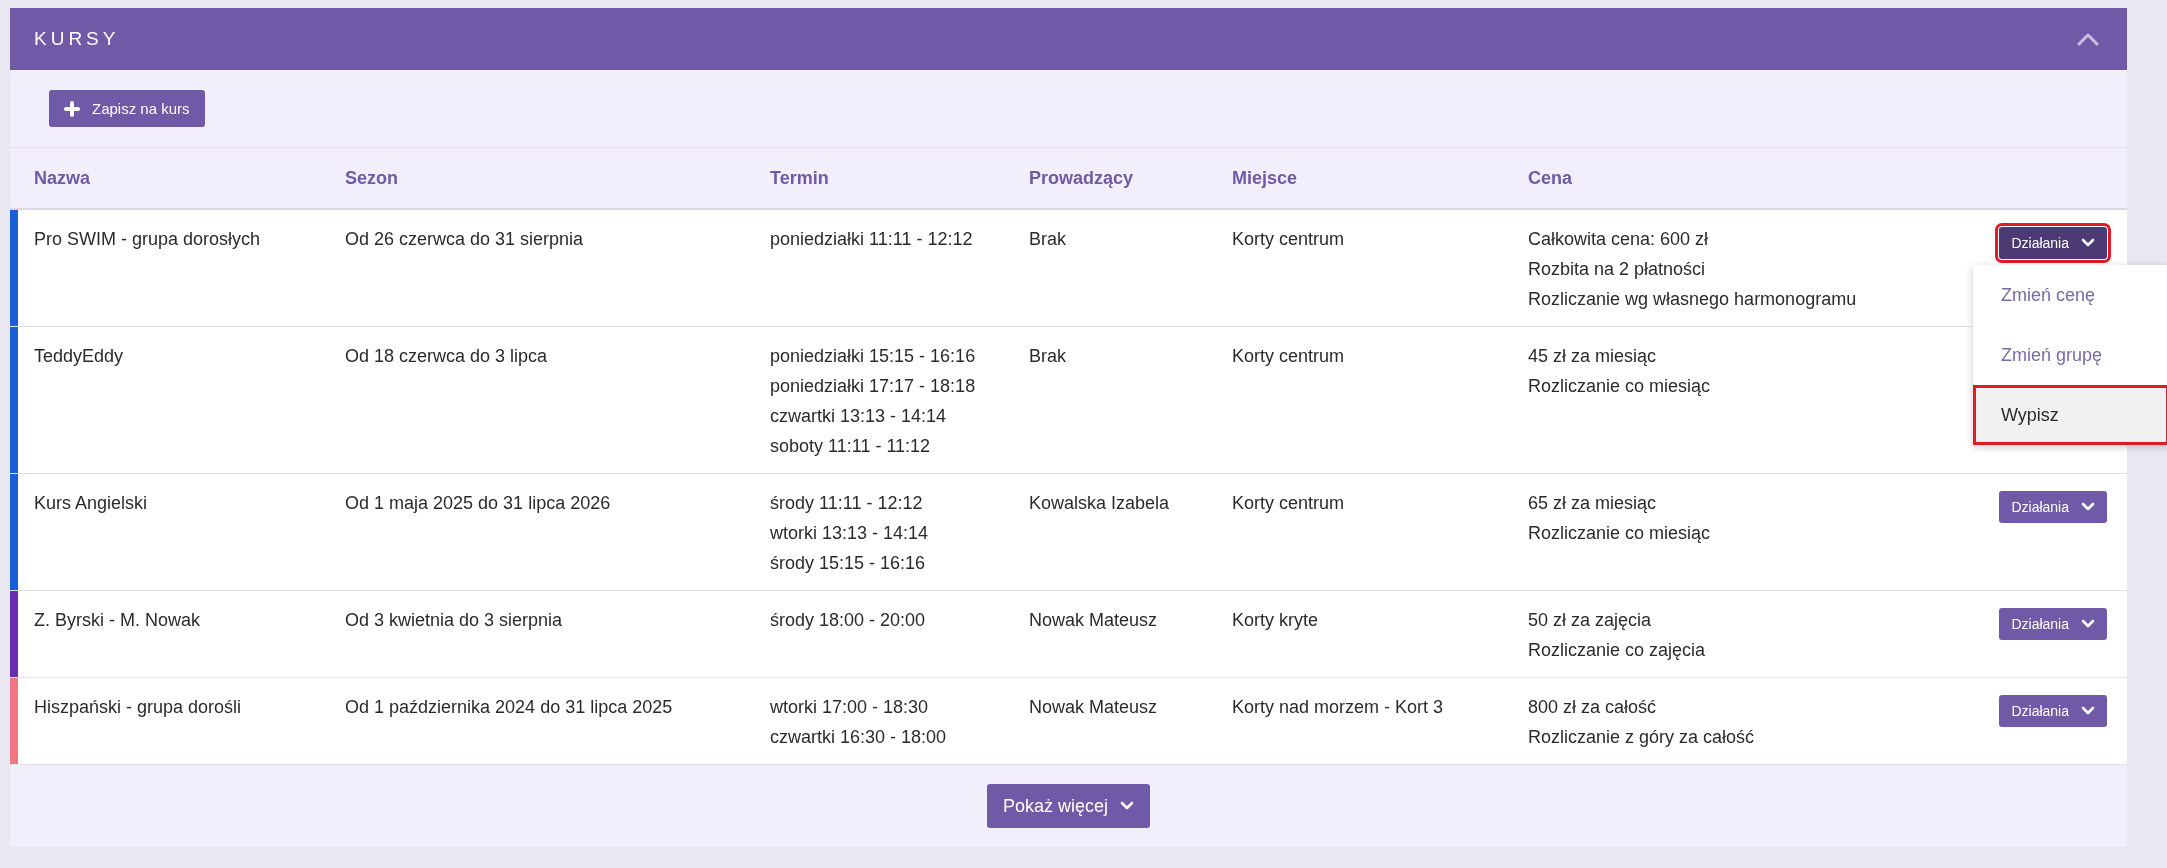 The image size is (2167, 868). I want to click on table-cell-text: Od 26 czerwca do 31 sierpnia, so click(465, 239).